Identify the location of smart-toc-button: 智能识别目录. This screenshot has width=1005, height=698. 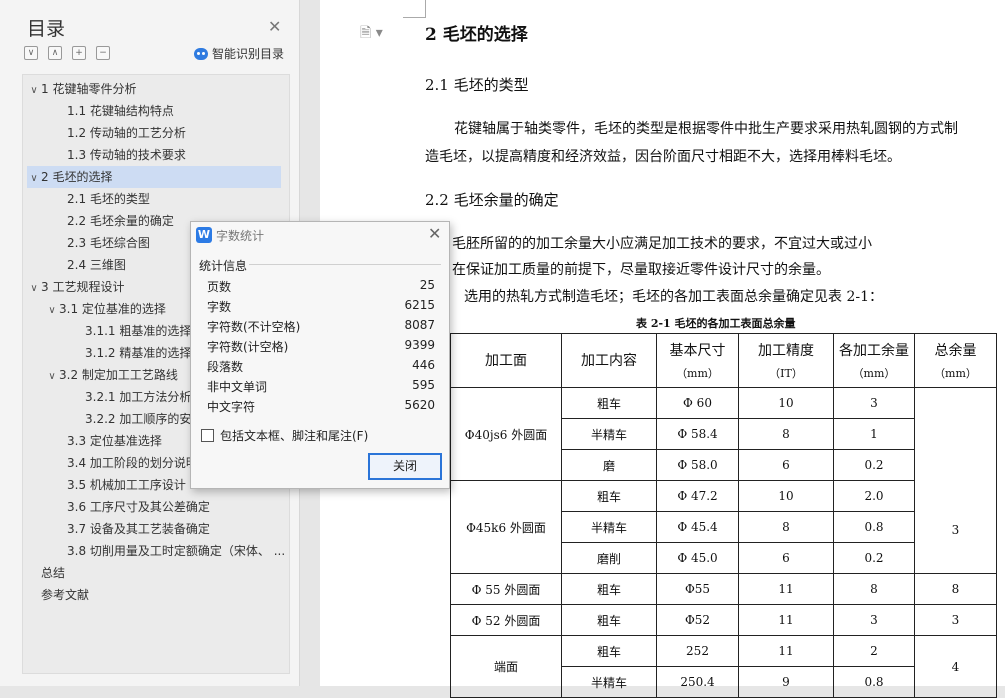
(239, 53).